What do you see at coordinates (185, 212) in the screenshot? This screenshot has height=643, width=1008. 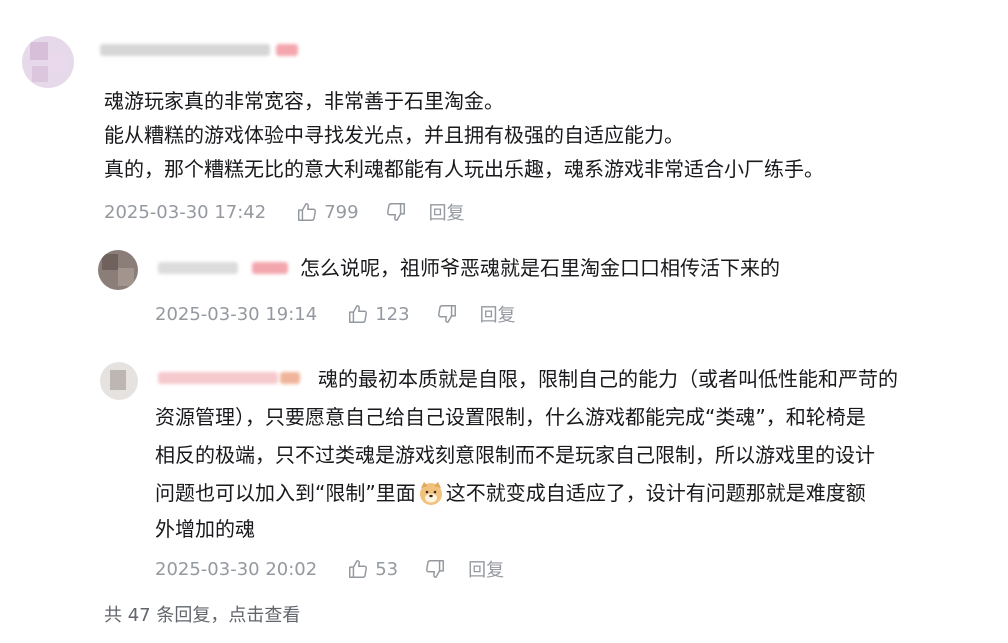 I see `timestamp: 2025-03-30 17:42` at bounding box center [185, 212].